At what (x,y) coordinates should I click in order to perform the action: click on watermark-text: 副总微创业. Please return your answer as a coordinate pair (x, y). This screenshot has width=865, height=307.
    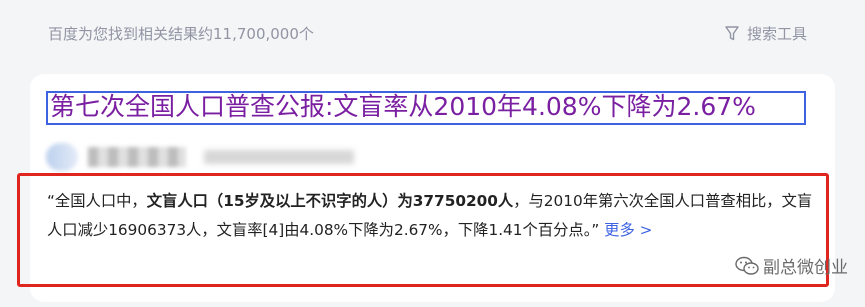
    Looking at the image, I should click on (805, 268).